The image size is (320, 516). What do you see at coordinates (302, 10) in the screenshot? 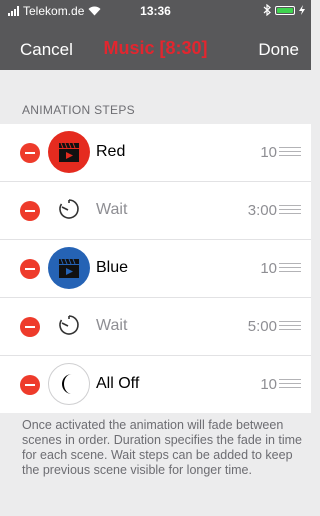
I see `charging-icon` at bounding box center [302, 10].